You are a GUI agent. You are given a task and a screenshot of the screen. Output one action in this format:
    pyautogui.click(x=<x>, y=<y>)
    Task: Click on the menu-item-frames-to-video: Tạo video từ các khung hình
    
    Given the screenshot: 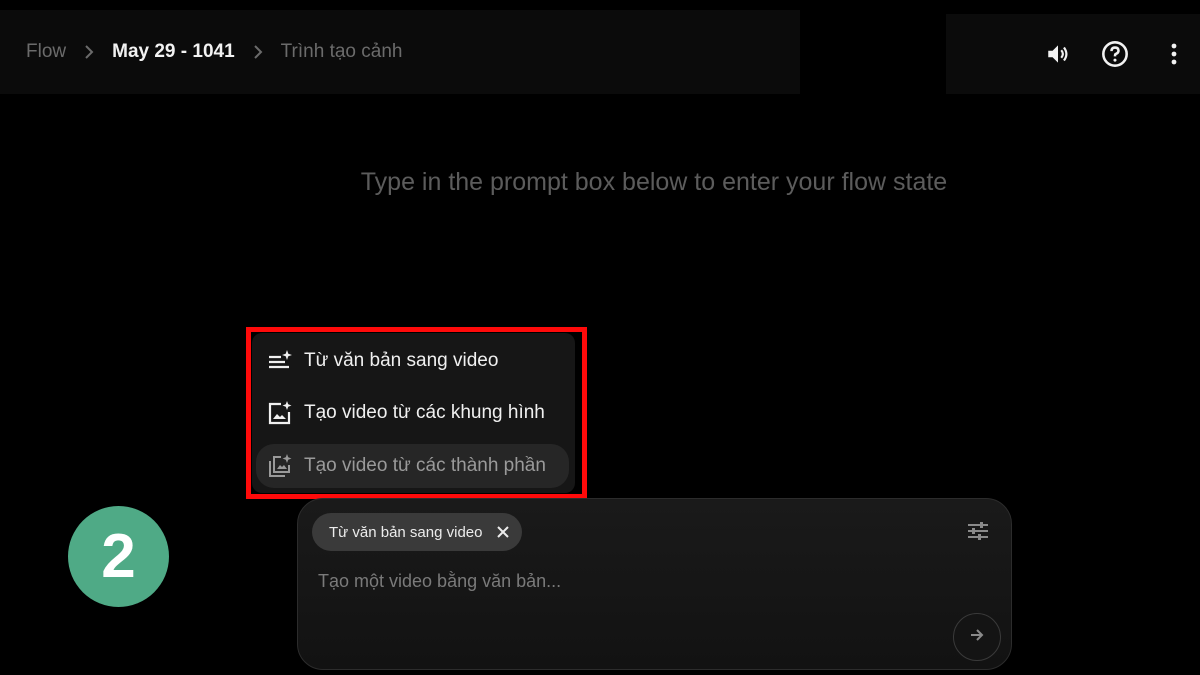 What is the action you would take?
    pyautogui.click(x=412, y=413)
    